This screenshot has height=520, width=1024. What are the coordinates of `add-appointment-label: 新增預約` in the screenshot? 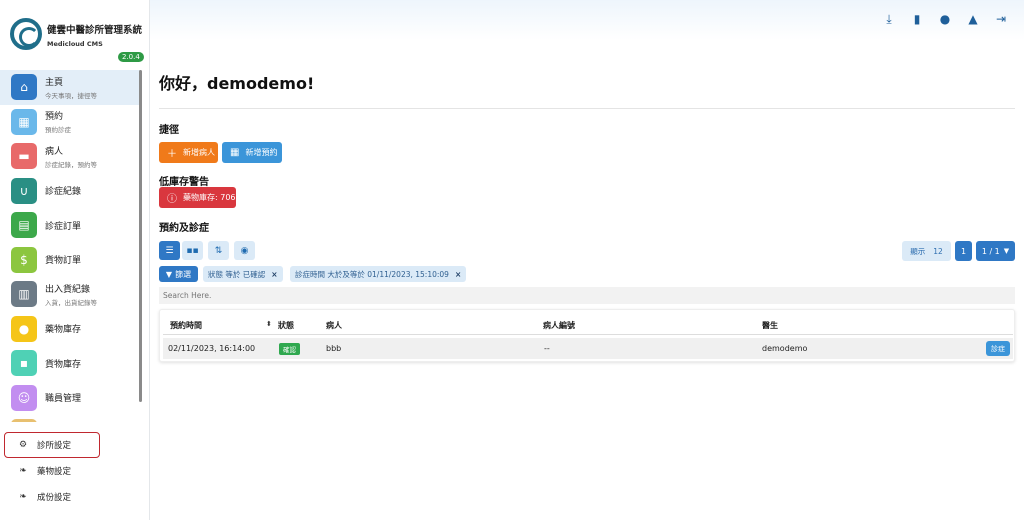 It's located at (261, 152).